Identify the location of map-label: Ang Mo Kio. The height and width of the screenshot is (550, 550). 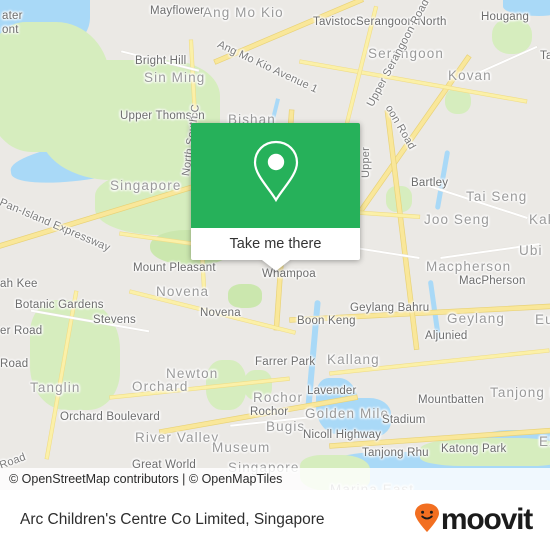
(243, 12).